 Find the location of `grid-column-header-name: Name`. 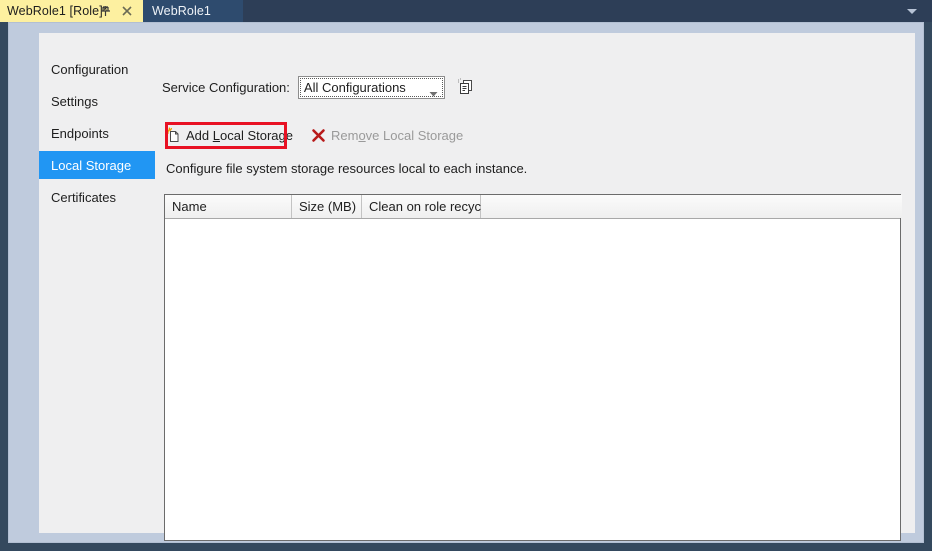

grid-column-header-name: Name is located at coordinates (228, 206).